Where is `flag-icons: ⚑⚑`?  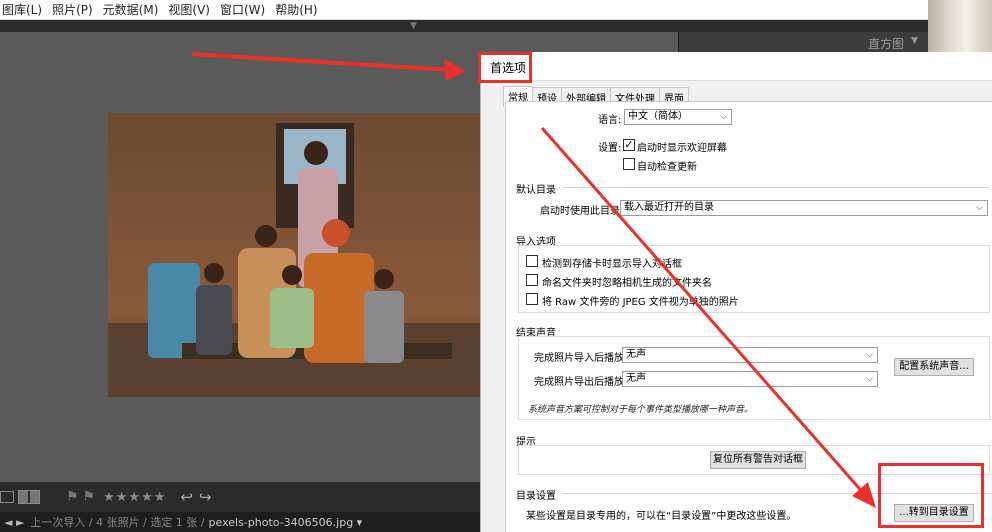 flag-icons: ⚑⚑ is located at coordinates (82, 497).